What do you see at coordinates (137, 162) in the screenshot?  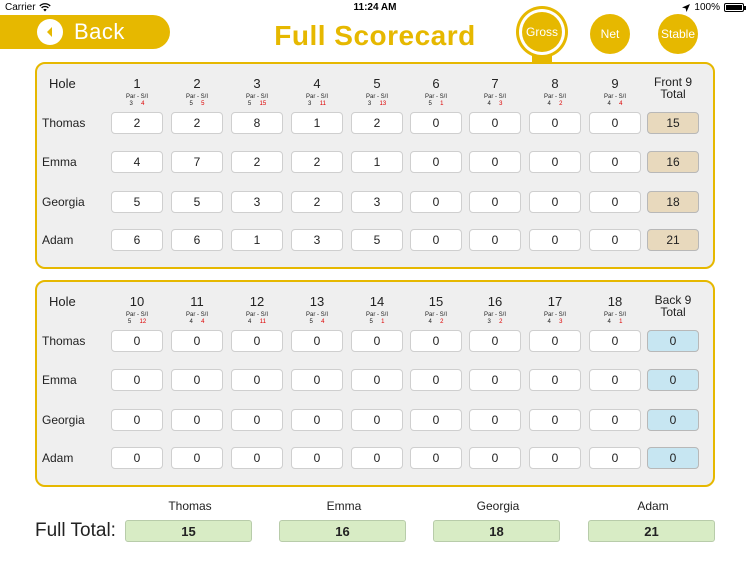 I see `score-input: 4` at bounding box center [137, 162].